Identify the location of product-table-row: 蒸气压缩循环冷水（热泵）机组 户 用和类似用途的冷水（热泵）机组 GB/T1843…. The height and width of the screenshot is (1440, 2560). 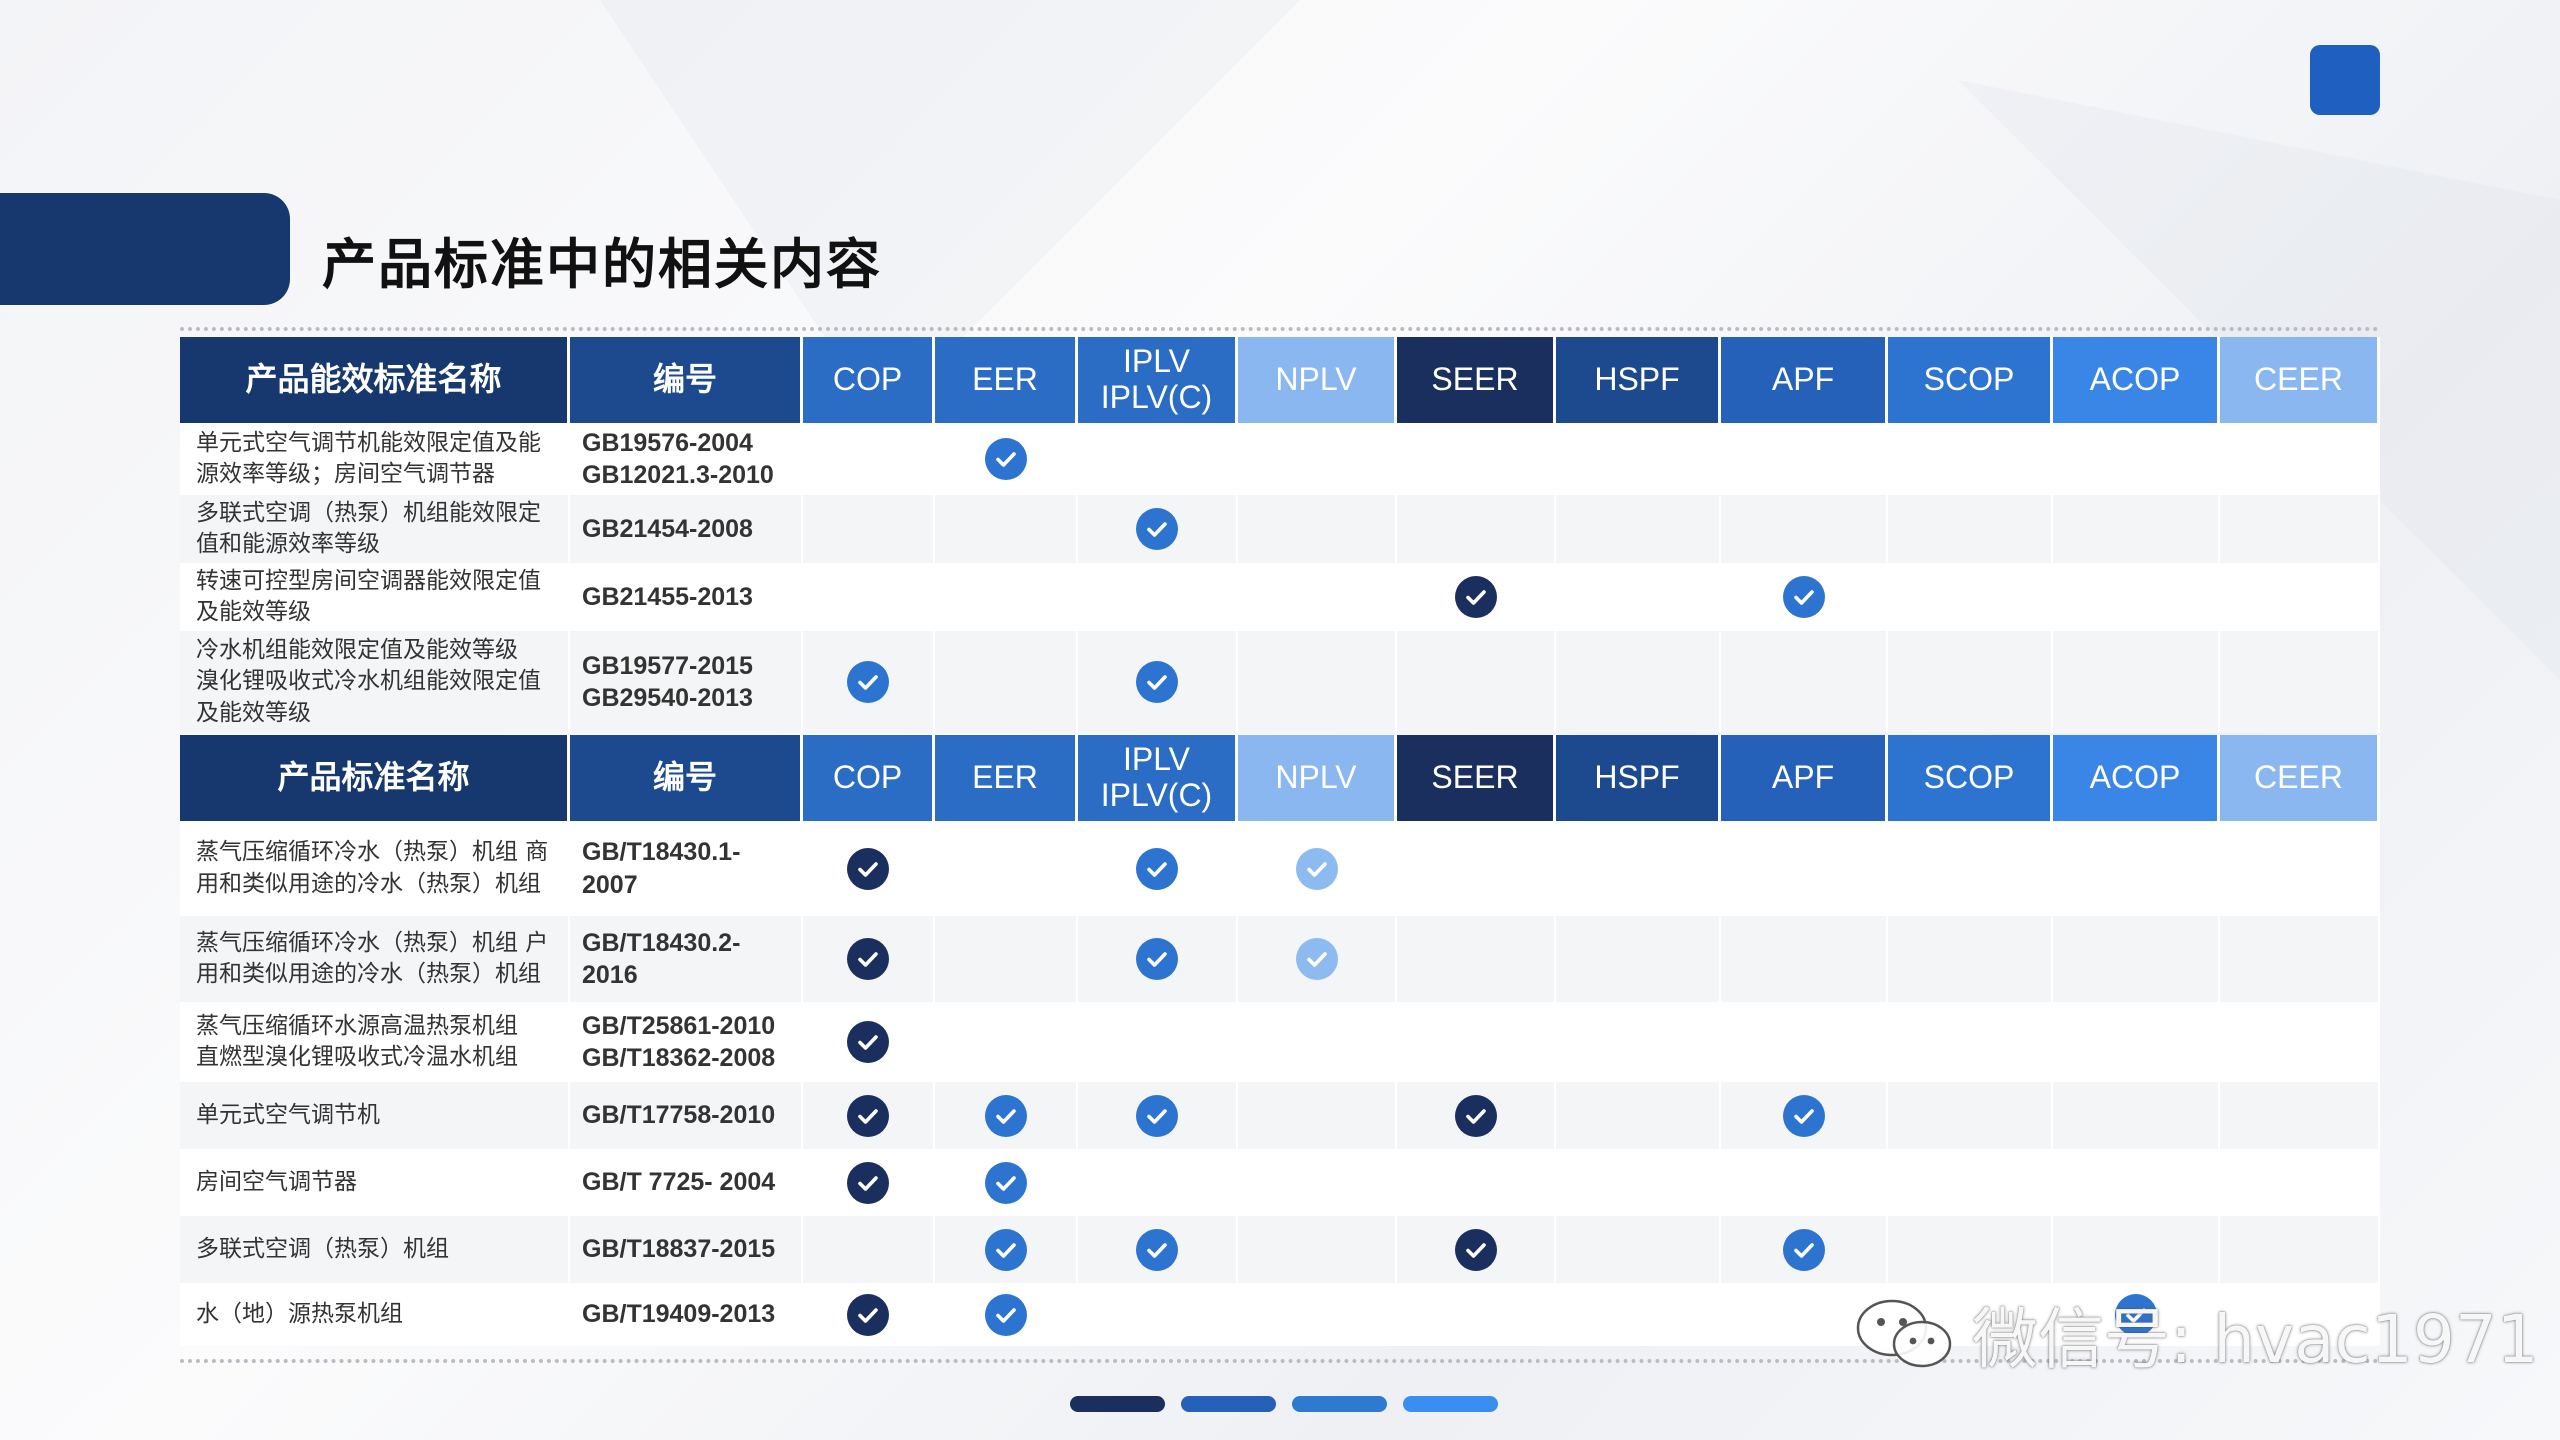
(1280, 959).